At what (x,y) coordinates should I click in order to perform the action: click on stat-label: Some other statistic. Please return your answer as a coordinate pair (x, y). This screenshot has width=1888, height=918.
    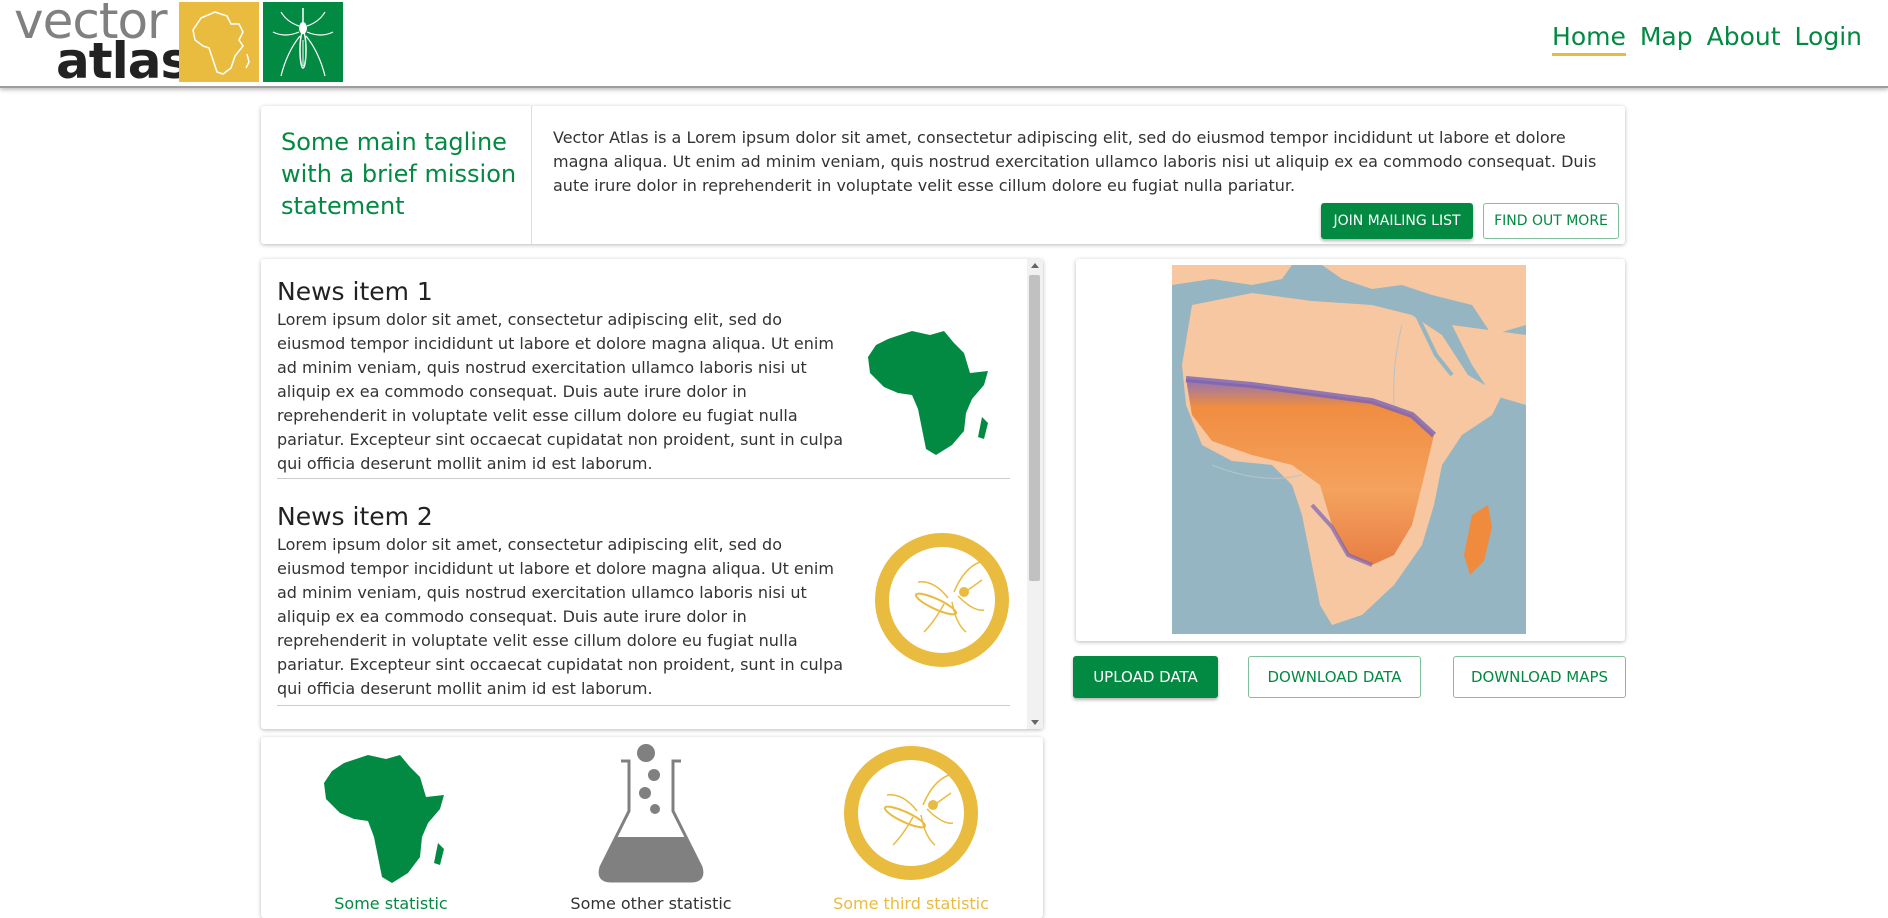
    Looking at the image, I should click on (651, 903).